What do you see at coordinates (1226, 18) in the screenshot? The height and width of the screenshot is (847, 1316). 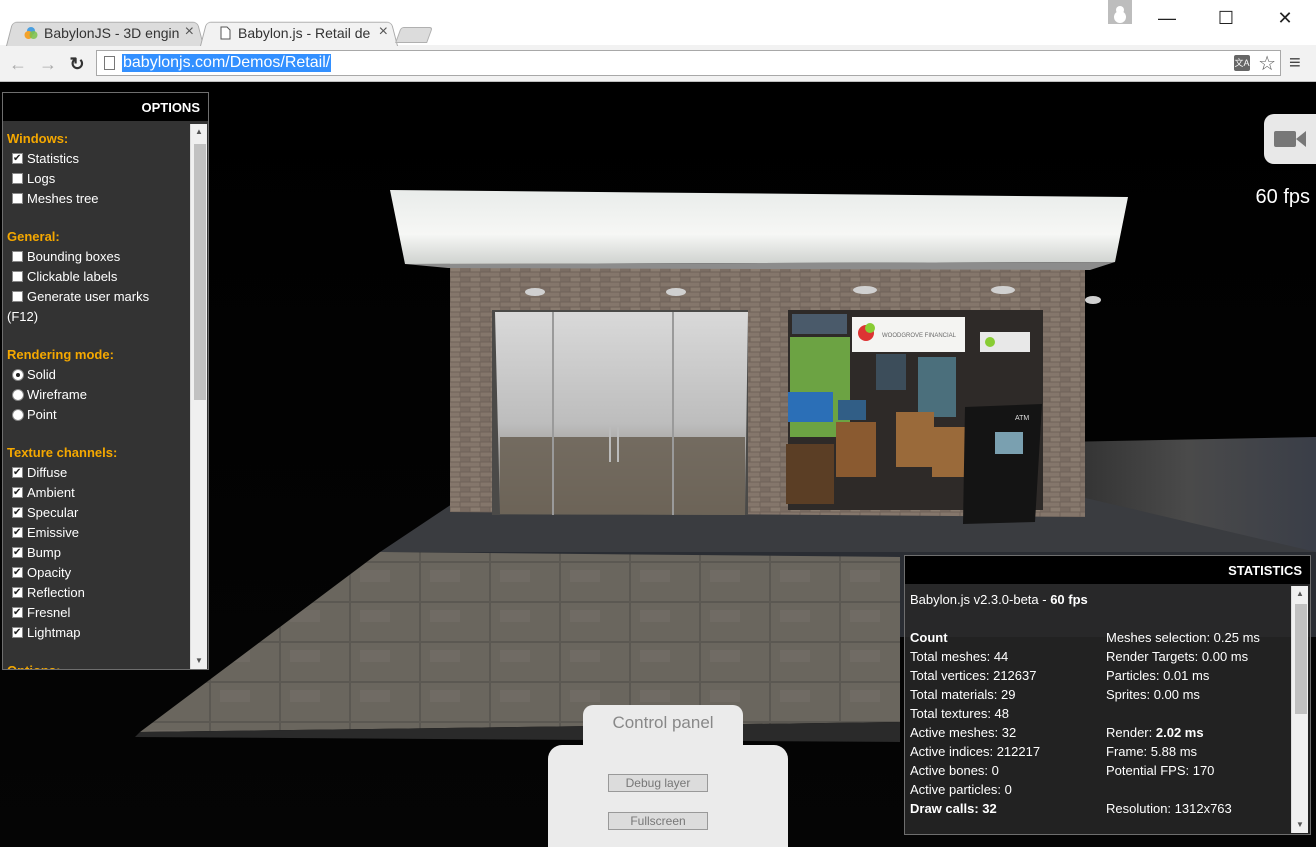 I see `maximize-button: ☐` at bounding box center [1226, 18].